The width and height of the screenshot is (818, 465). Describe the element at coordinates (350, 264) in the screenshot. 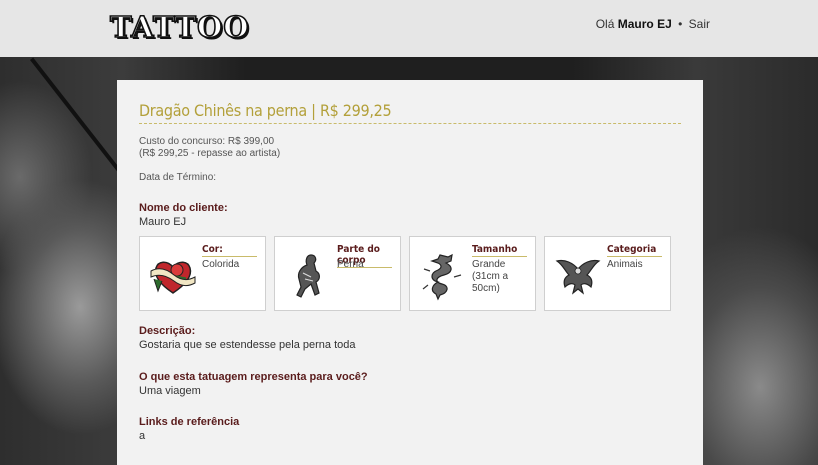

I see `attribute-value: Perna` at that location.